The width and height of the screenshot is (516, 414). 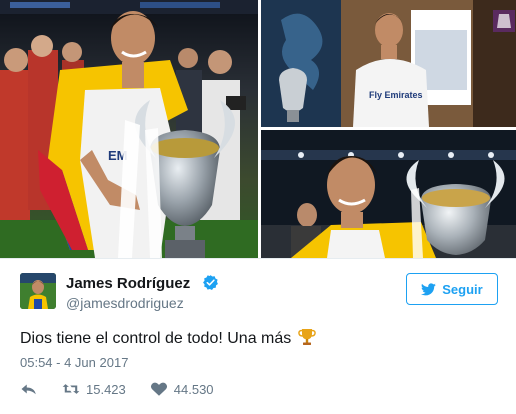 I want to click on tweet-timestamp: 05:54 - 4 Jun 2017, so click(x=74, y=362).